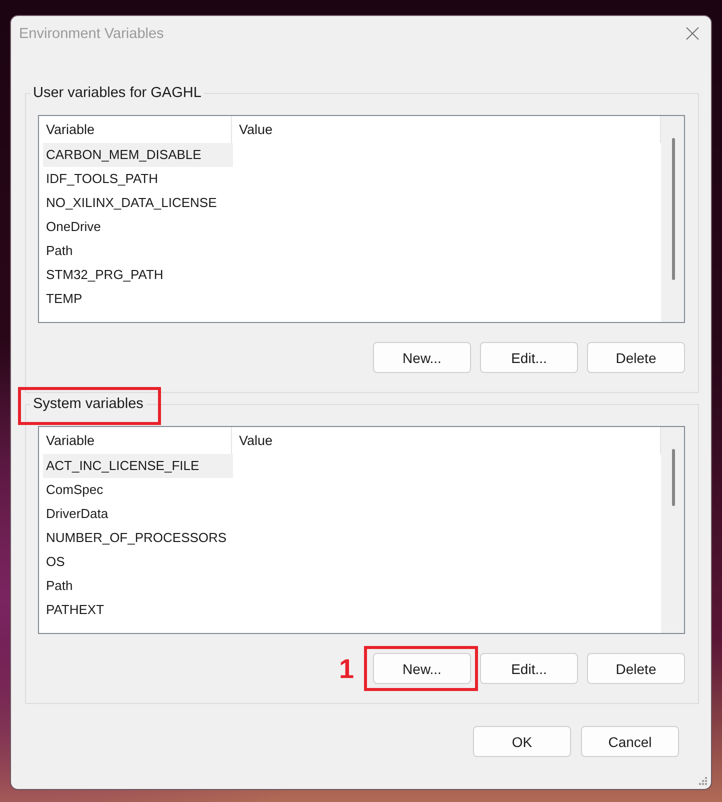 Image resolution: width=722 pixels, height=802 pixels. Describe the element at coordinates (138, 466) in the screenshot. I see `variable-item: ACT_INC_LICENSE_FILE` at that location.